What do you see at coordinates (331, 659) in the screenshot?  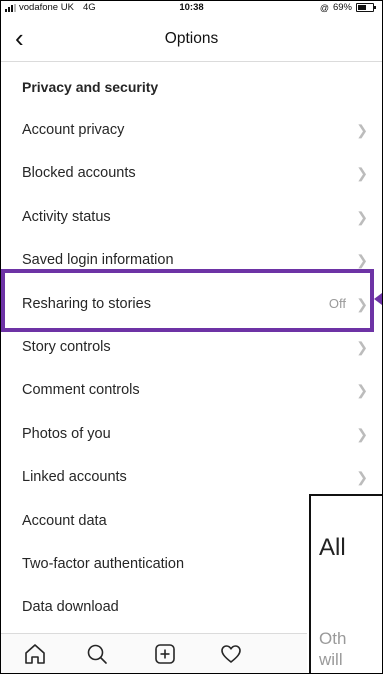 I see `popup-text-line-2: will` at bounding box center [331, 659].